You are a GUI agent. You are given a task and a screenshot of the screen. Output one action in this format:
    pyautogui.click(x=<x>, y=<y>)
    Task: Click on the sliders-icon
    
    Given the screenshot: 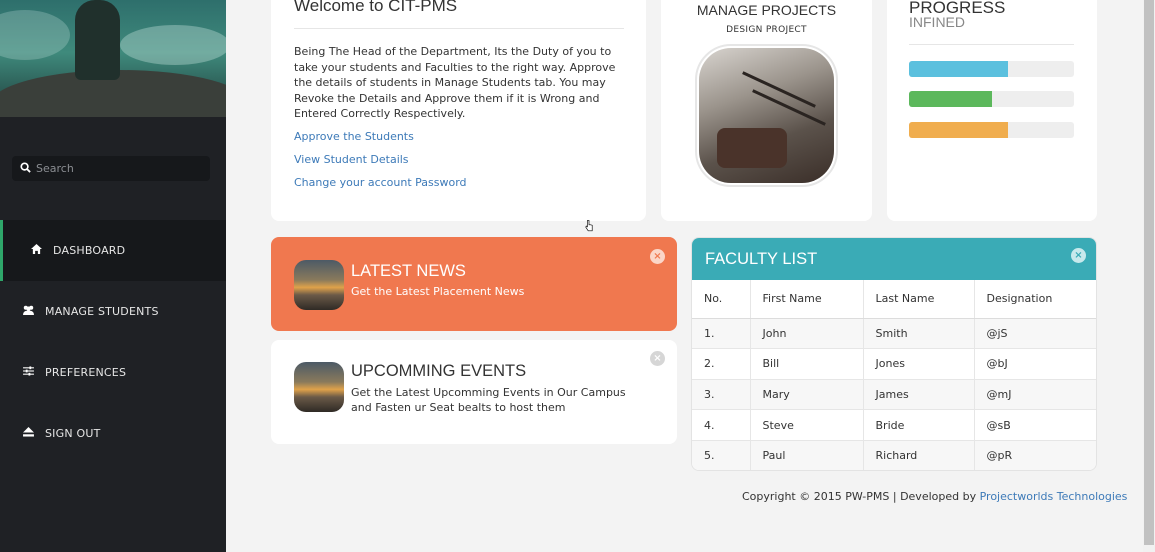 What is the action you would take?
    pyautogui.click(x=28, y=372)
    